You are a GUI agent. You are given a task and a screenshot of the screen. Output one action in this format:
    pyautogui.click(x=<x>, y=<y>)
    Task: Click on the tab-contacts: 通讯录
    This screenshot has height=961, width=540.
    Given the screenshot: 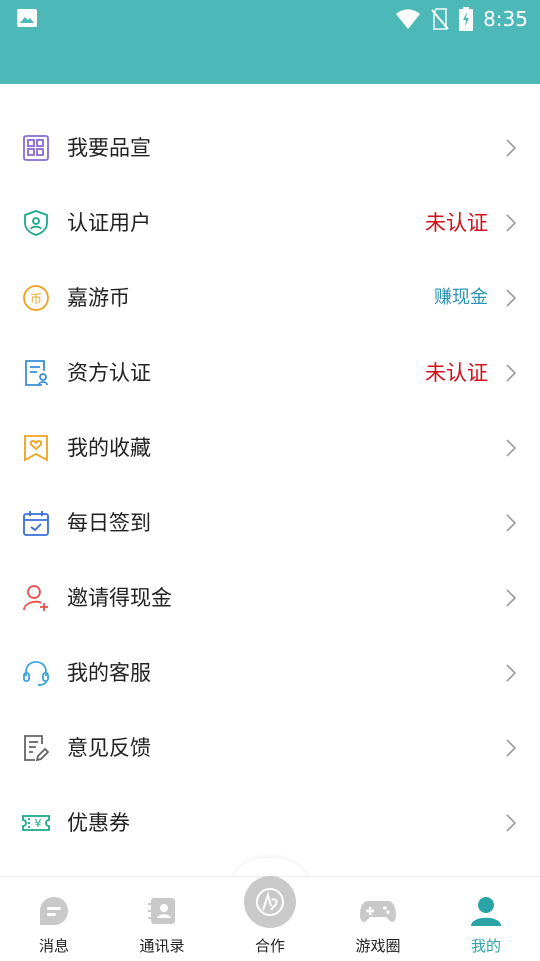 What is the action you would take?
    pyautogui.click(x=162, y=919)
    